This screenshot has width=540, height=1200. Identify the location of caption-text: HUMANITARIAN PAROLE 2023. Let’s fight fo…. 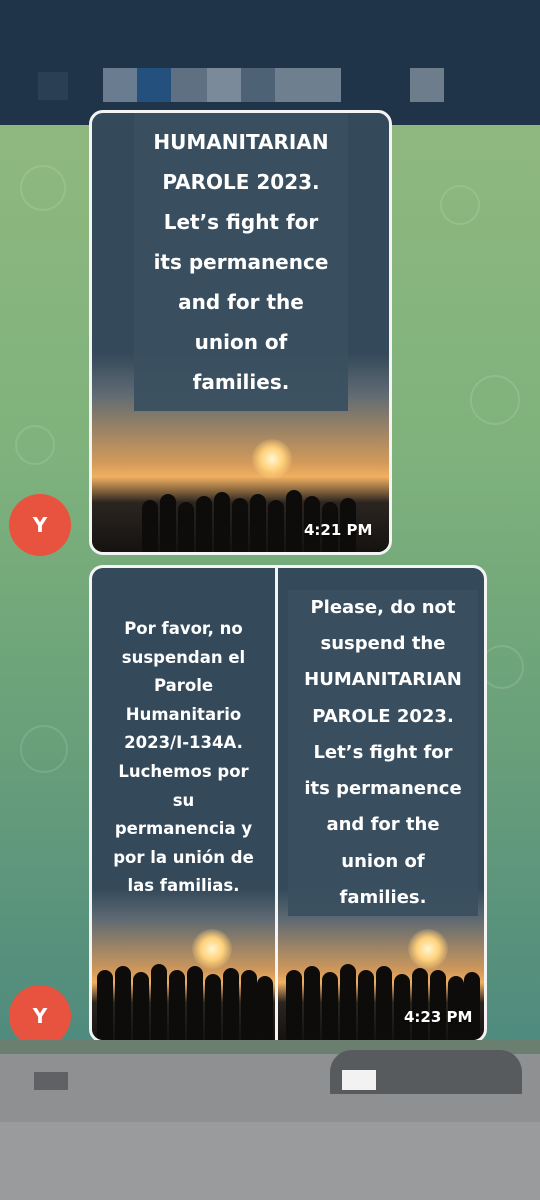
(241, 262).